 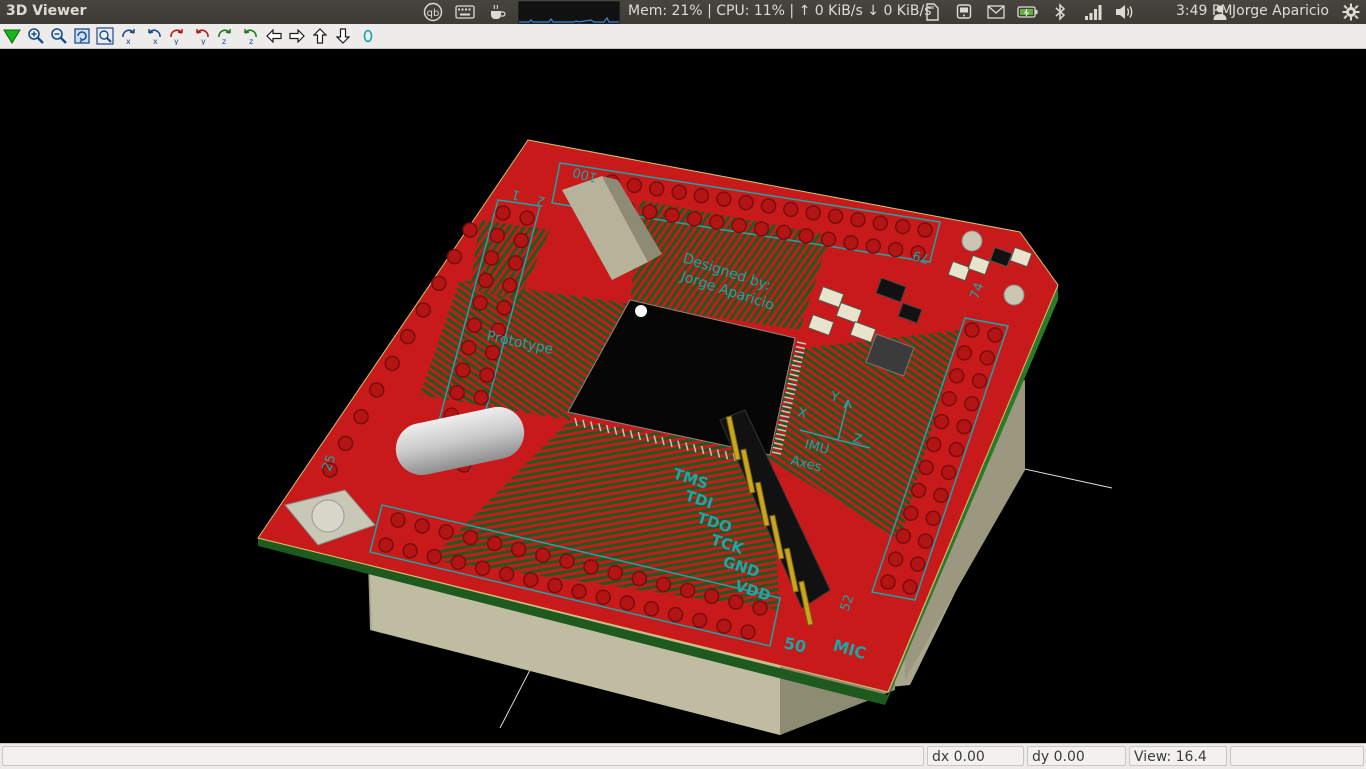 What do you see at coordinates (226, 36) in the screenshot?
I see `rotate-z-cw-icon: z` at bounding box center [226, 36].